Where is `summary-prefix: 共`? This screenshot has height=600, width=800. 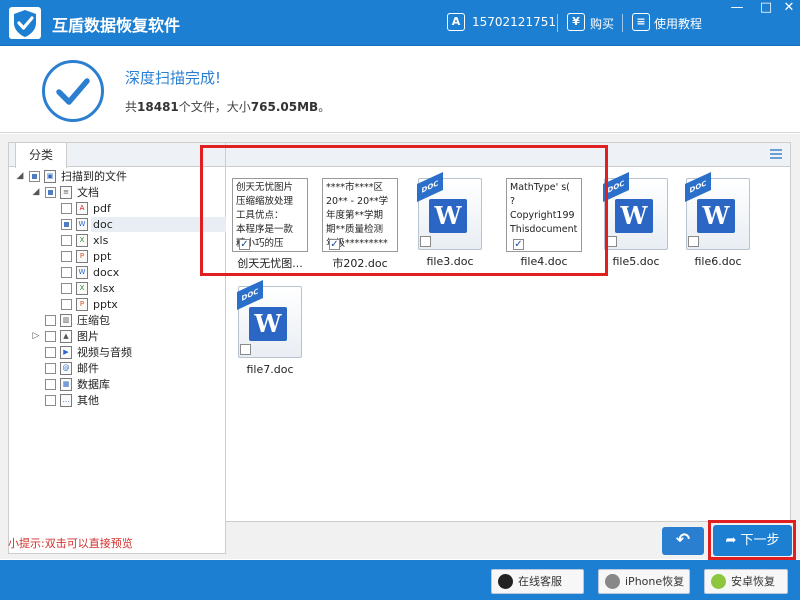 summary-prefix: 共 is located at coordinates (131, 107).